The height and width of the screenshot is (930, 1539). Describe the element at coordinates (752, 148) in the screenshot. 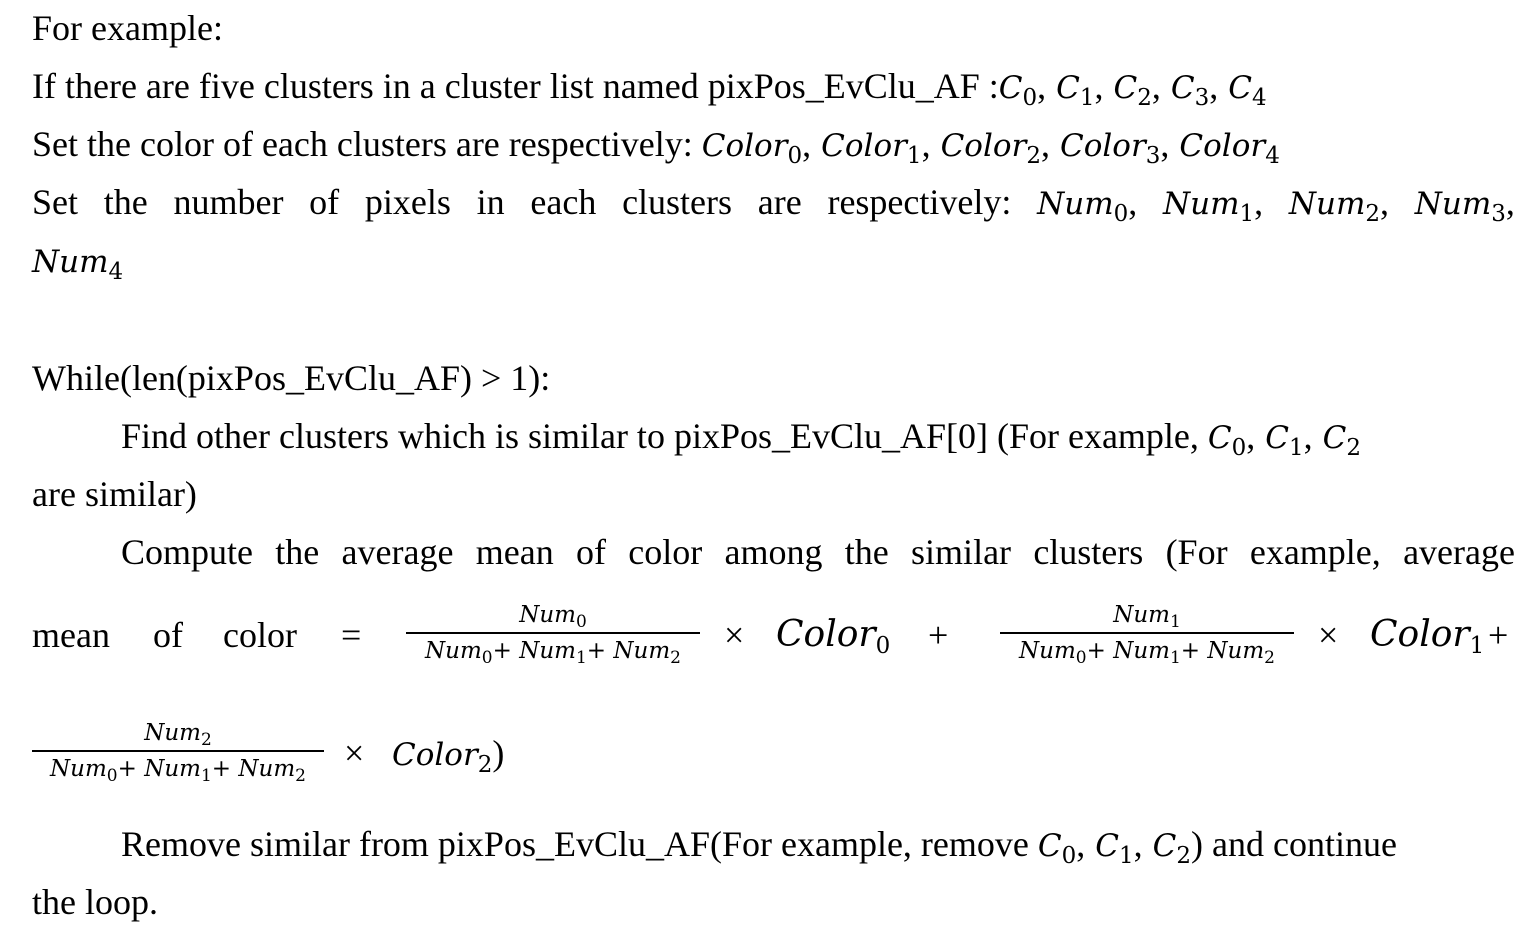

I see `color-0: Color0` at that location.